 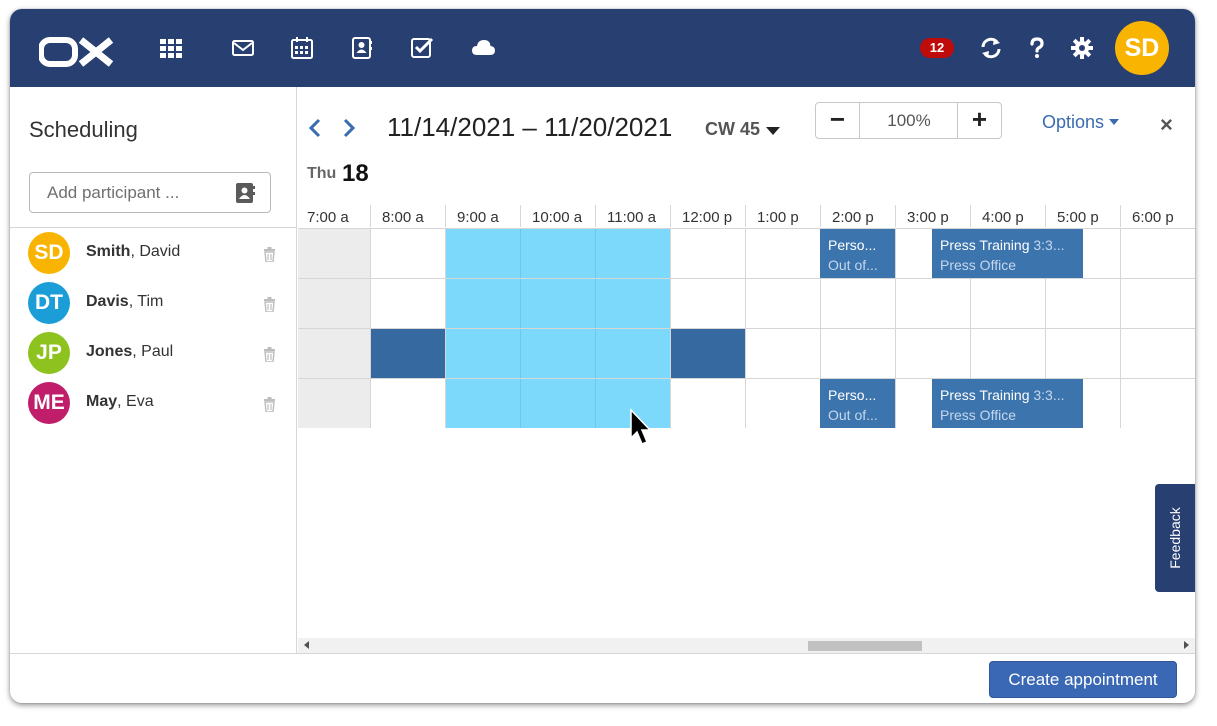 I want to click on hour-label: 10:00 a, so click(x=557, y=217).